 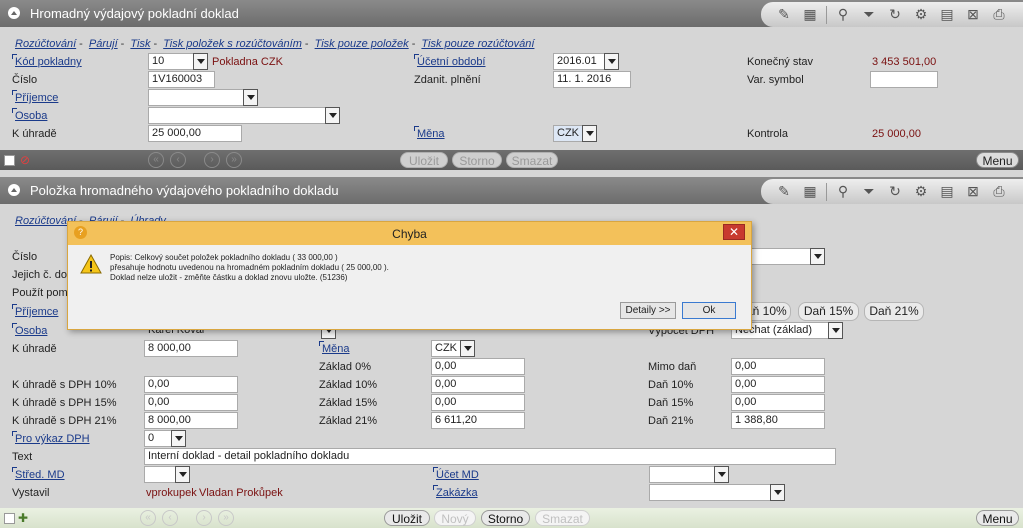 What do you see at coordinates (232, 44) in the screenshot?
I see `link-tisk-polozek-rozuctovani: Tisk položek s rozúčtováním` at bounding box center [232, 44].